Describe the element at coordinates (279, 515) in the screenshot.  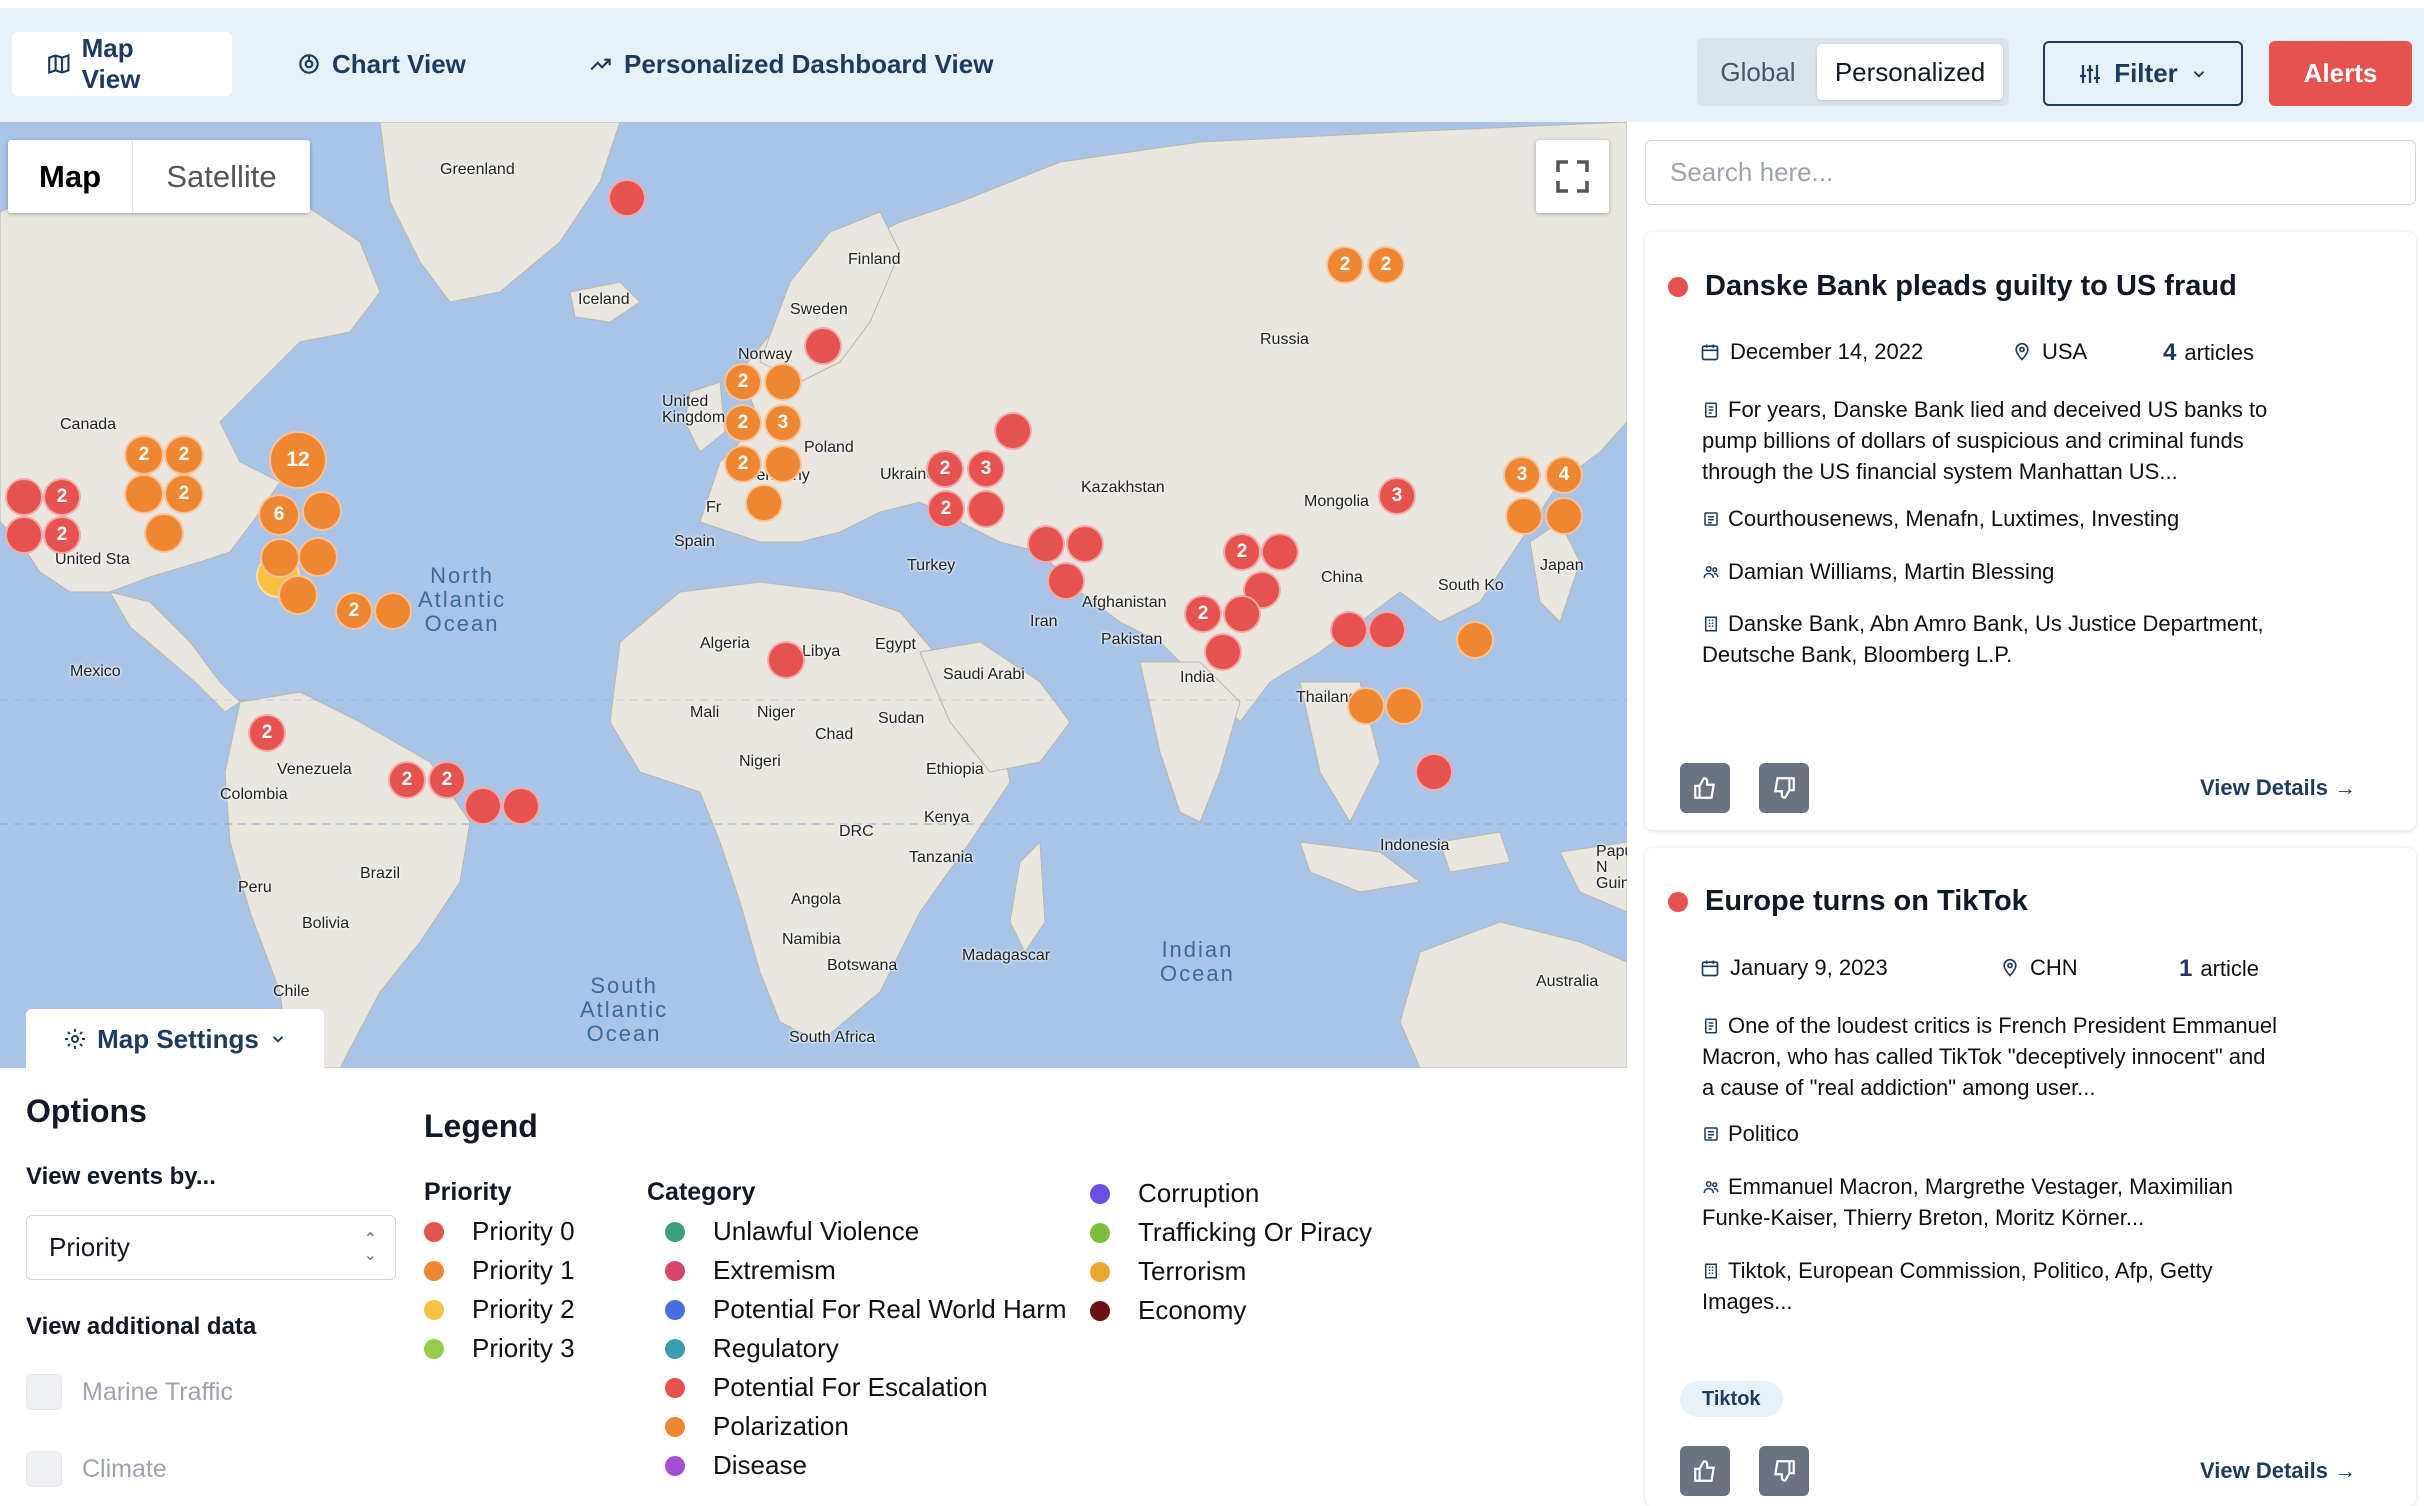
I see `event-marker: 6` at that location.